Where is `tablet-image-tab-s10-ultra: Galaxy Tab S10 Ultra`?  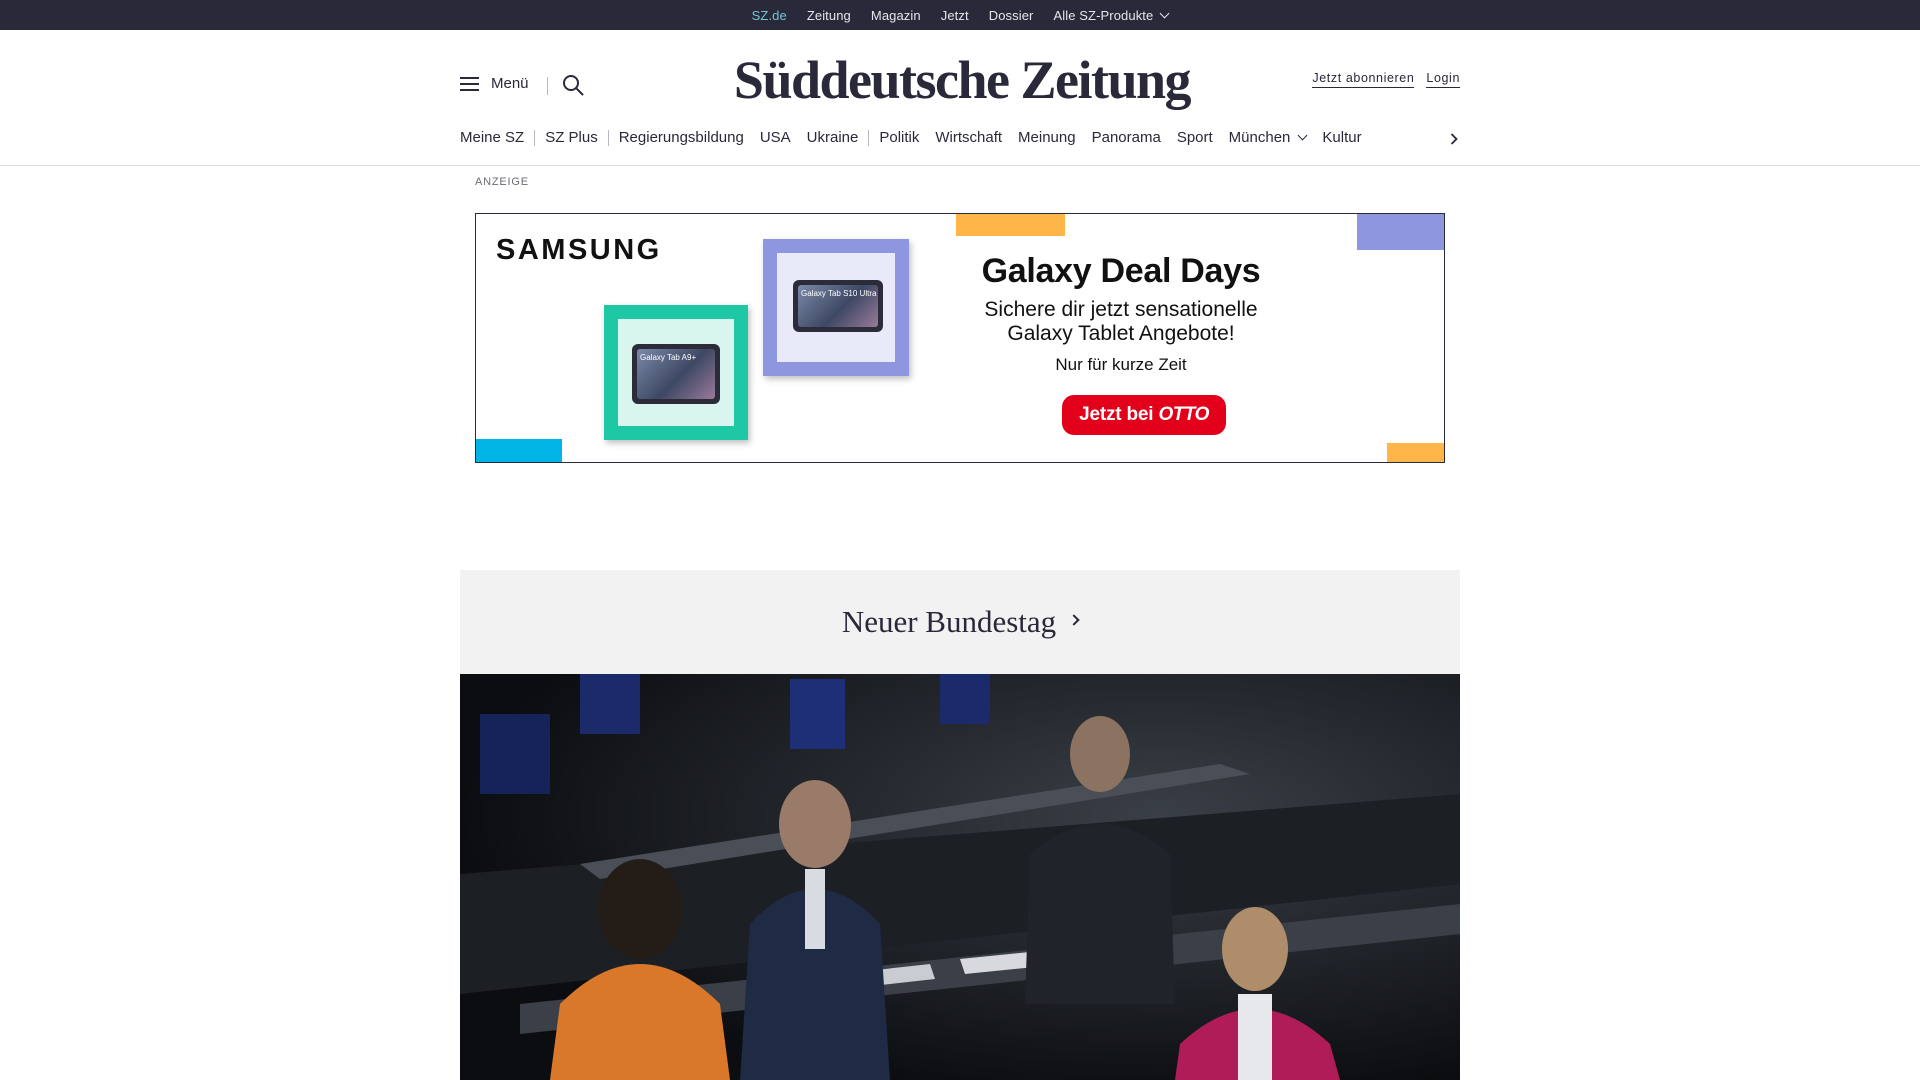 tablet-image-tab-s10-ultra: Galaxy Tab S10 Ultra is located at coordinates (838, 306).